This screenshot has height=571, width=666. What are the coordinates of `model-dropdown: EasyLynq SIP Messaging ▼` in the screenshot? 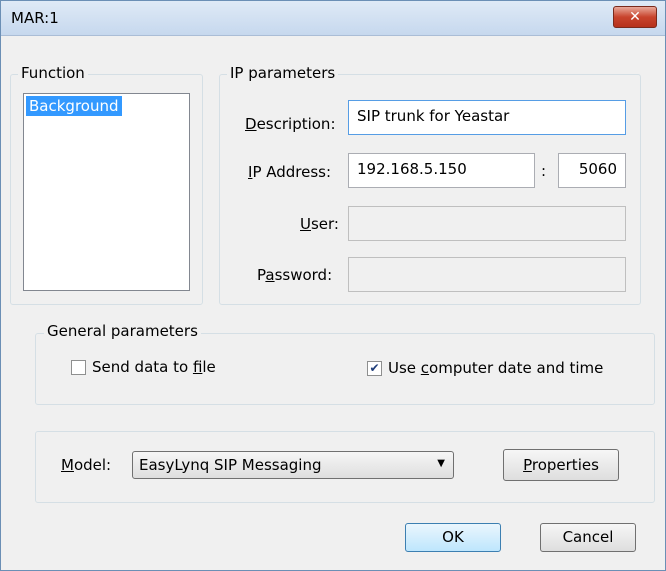 It's located at (293, 465).